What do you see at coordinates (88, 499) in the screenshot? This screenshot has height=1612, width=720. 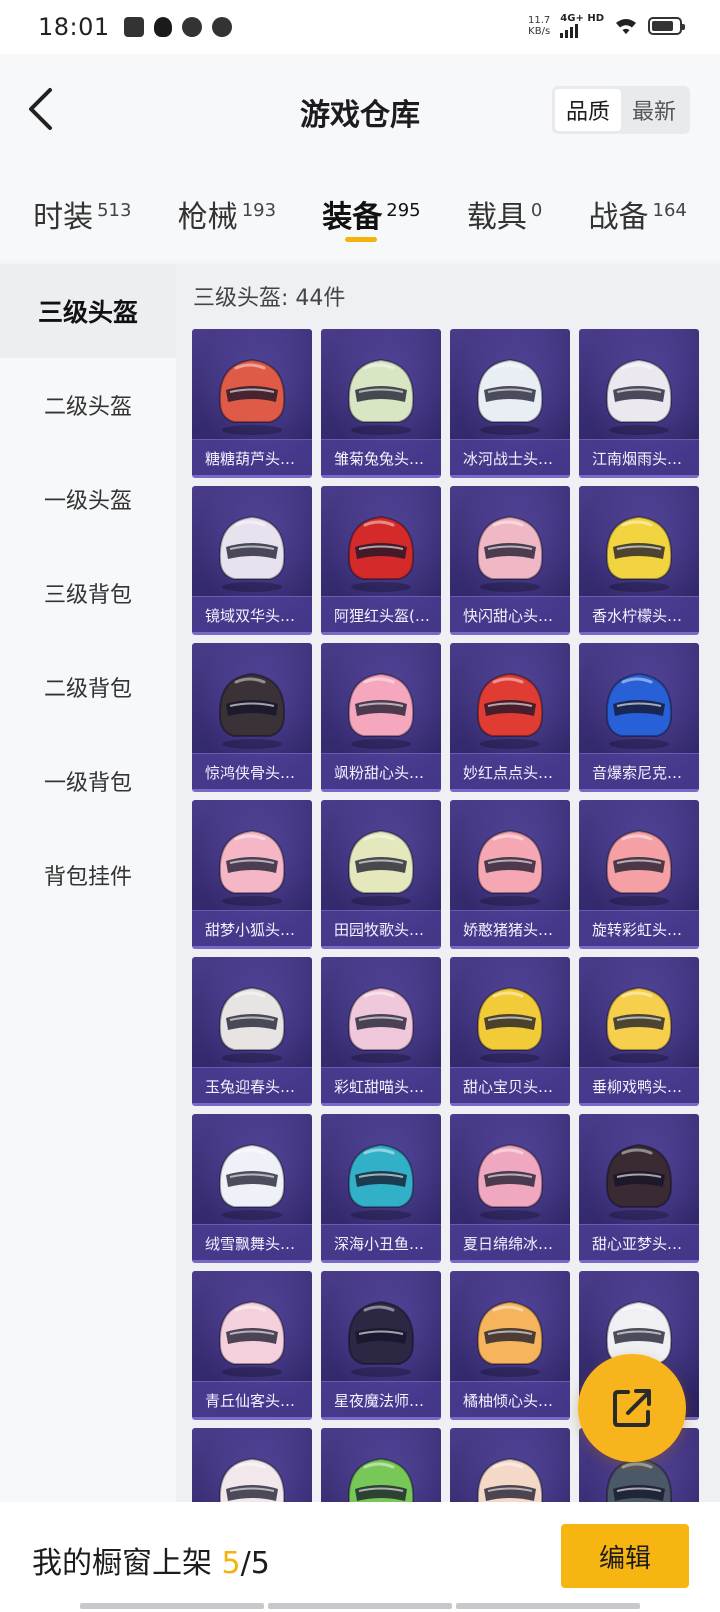 I see `sidebar-item-level1-helmet: 一级头盔` at bounding box center [88, 499].